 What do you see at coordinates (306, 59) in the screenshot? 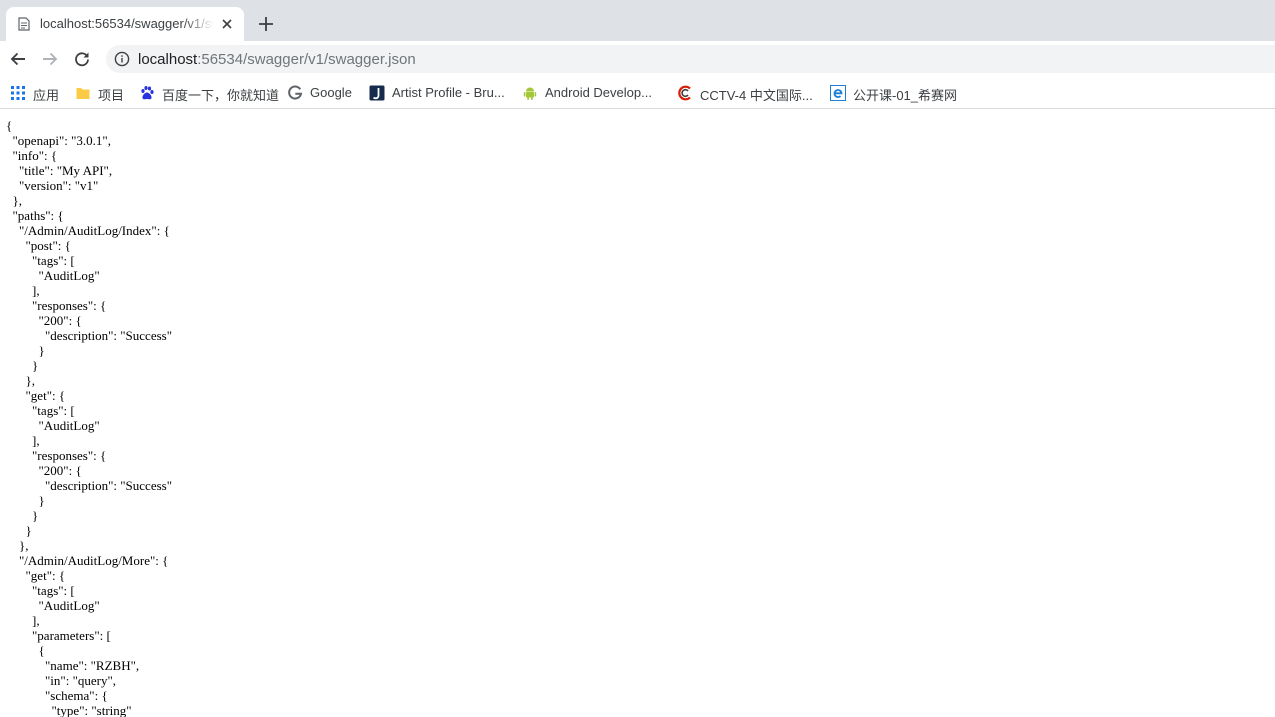
I see `url-path: :56534/swagger/v1/swagger.json` at bounding box center [306, 59].